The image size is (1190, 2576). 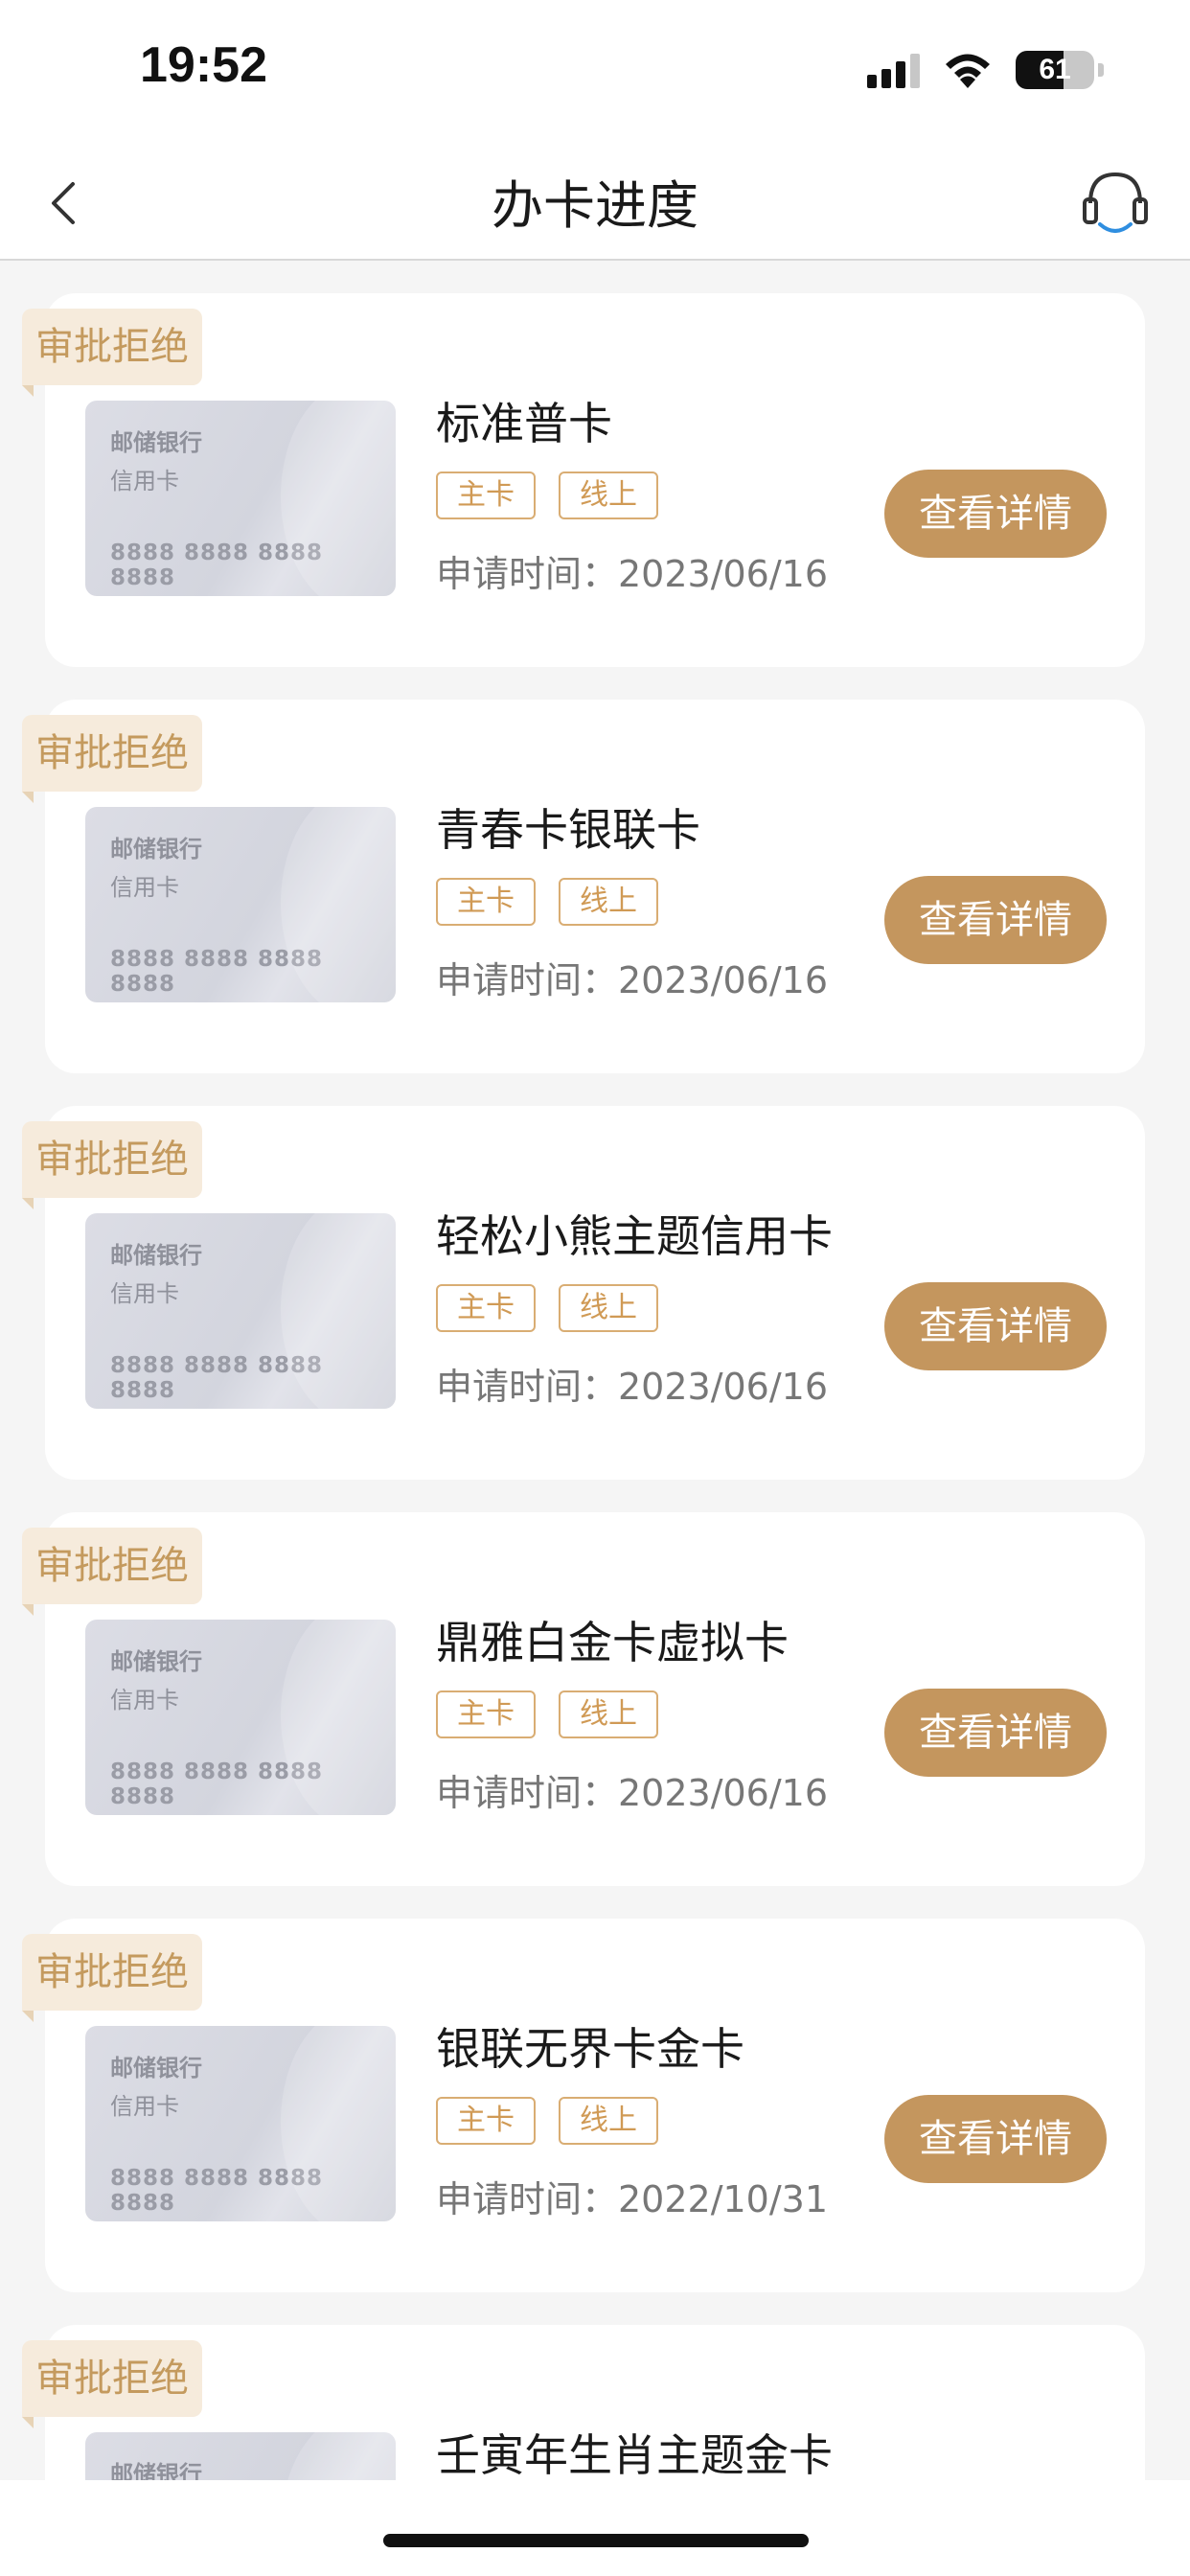 What do you see at coordinates (1101, 70) in the screenshot?
I see `battery-tip` at bounding box center [1101, 70].